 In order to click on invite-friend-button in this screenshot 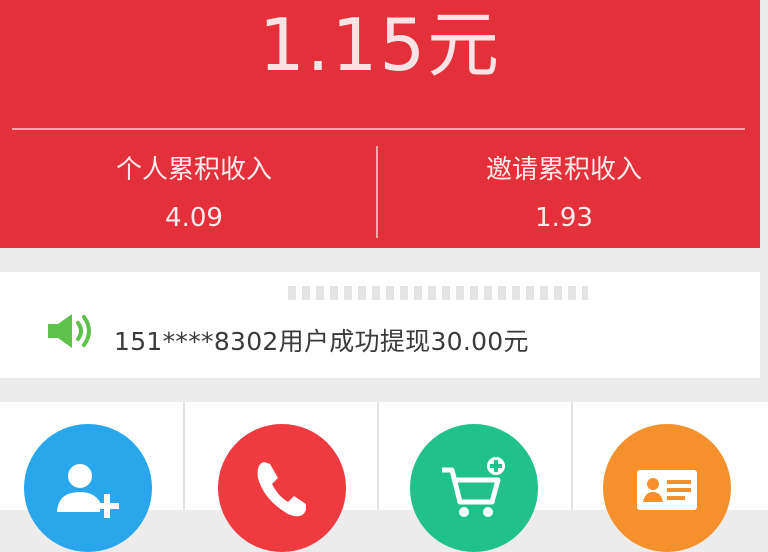, I will do `click(88, 488)`.